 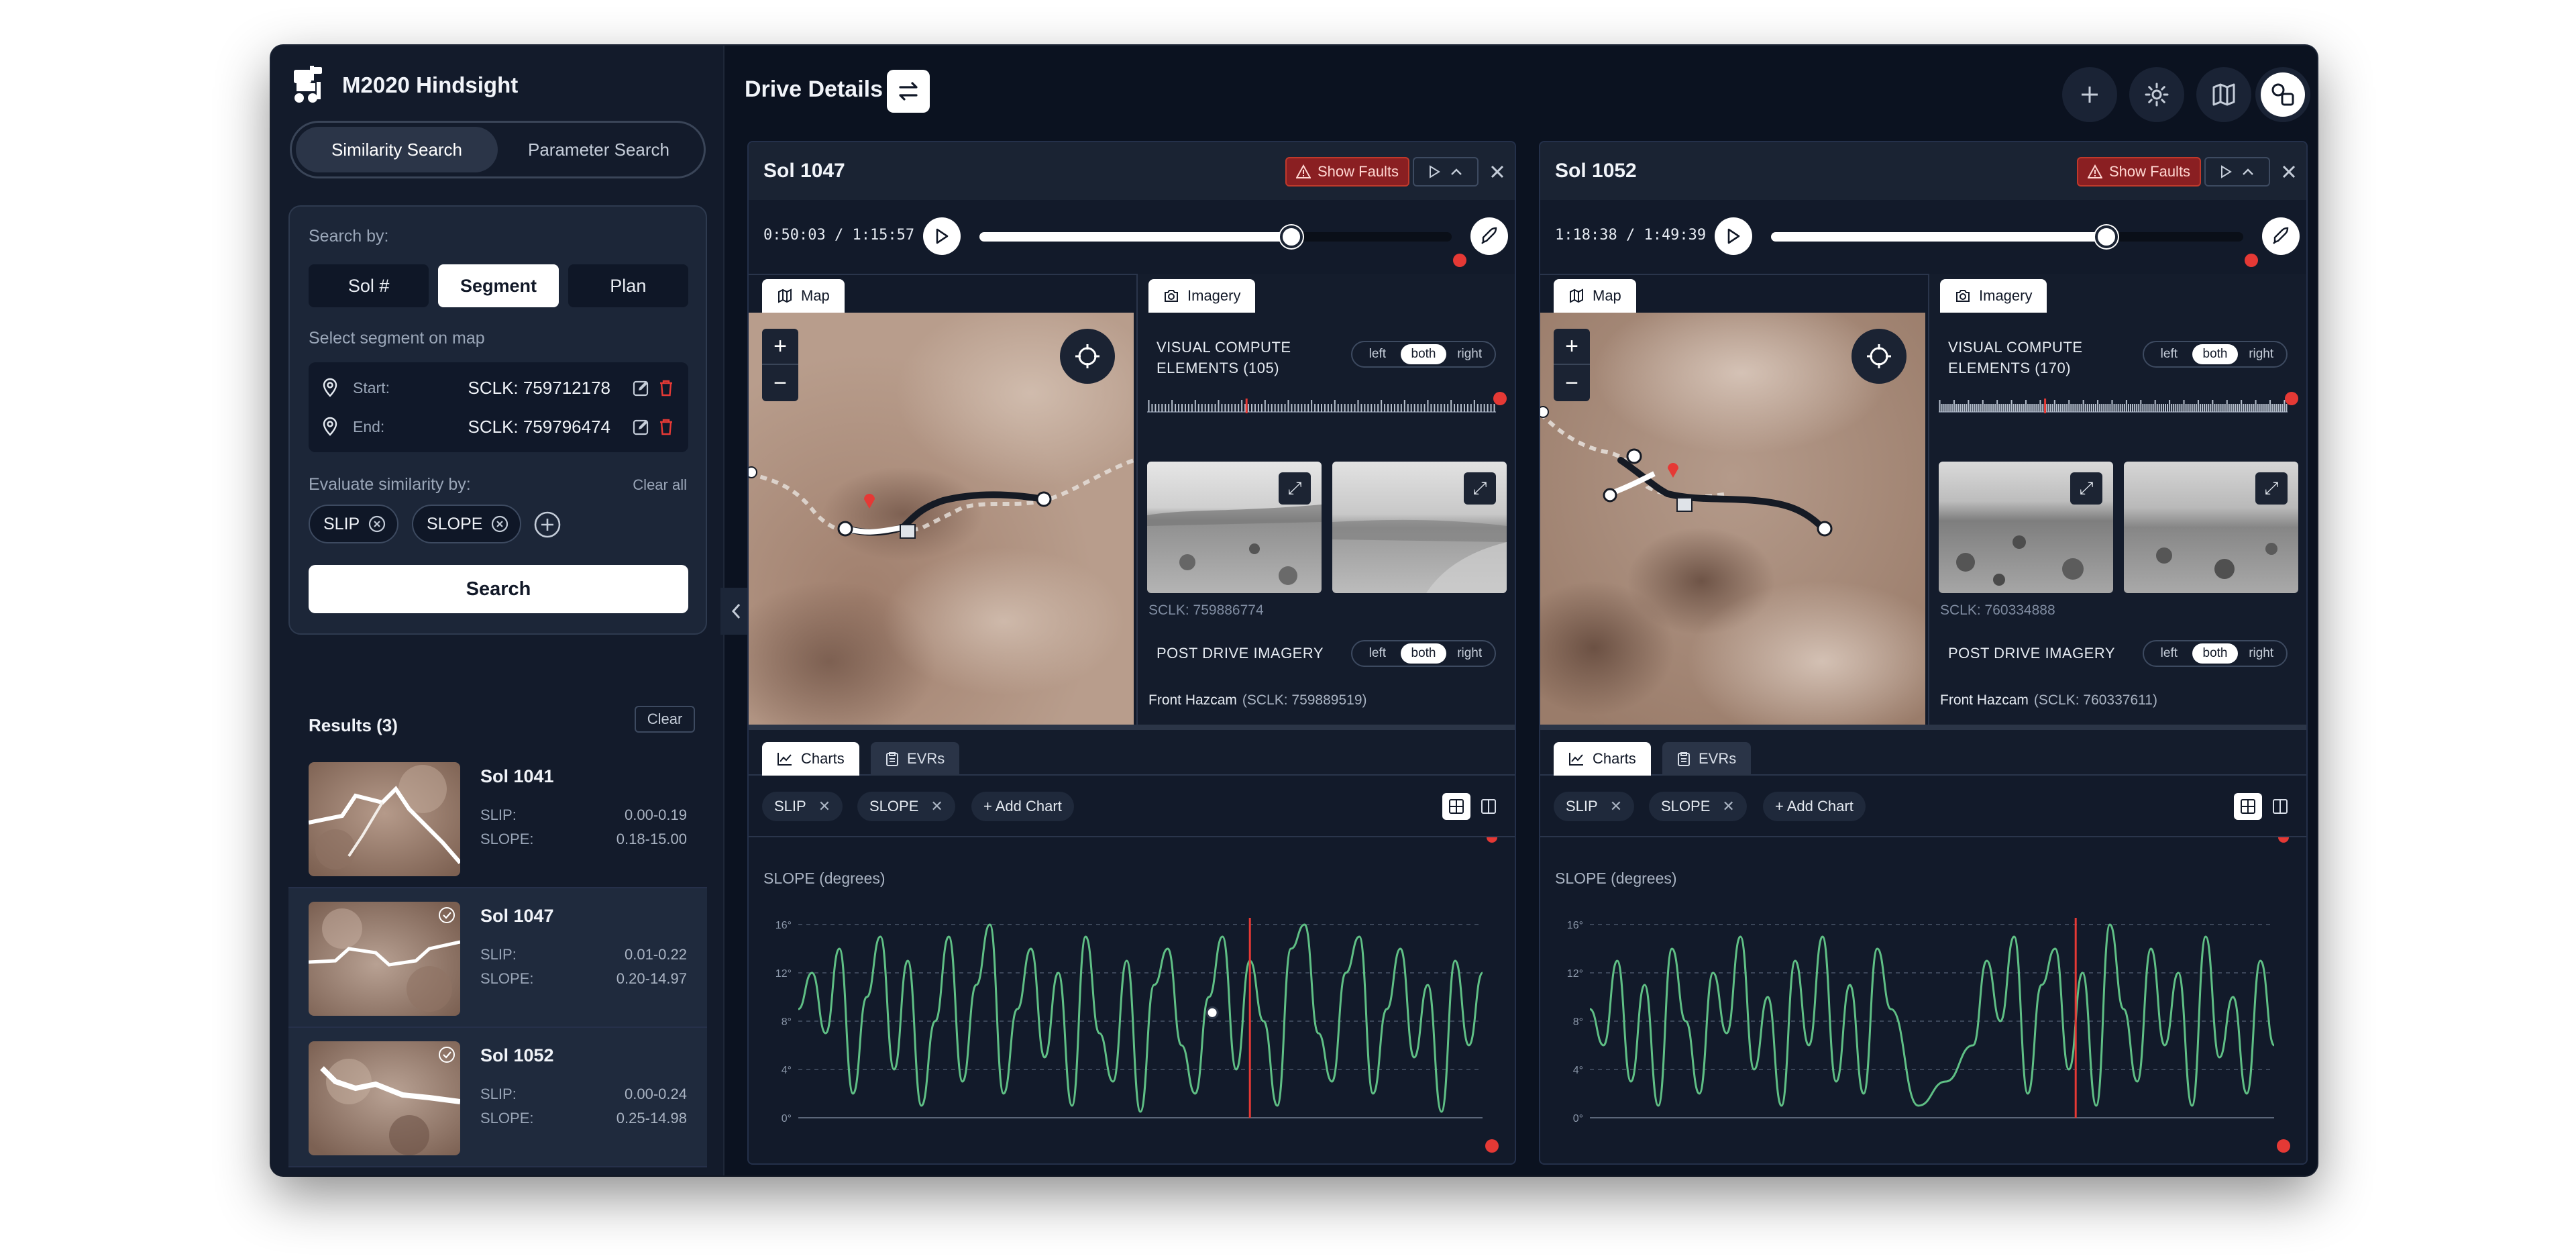 I want to click on slip-chip: SLIP, so click(x=354, y=524).